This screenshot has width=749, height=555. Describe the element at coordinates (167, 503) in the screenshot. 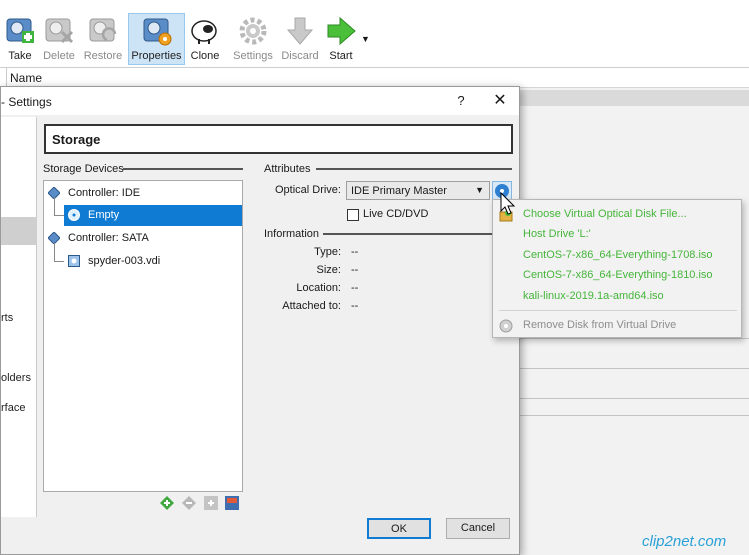

I see `add-controller-icon` at that location.